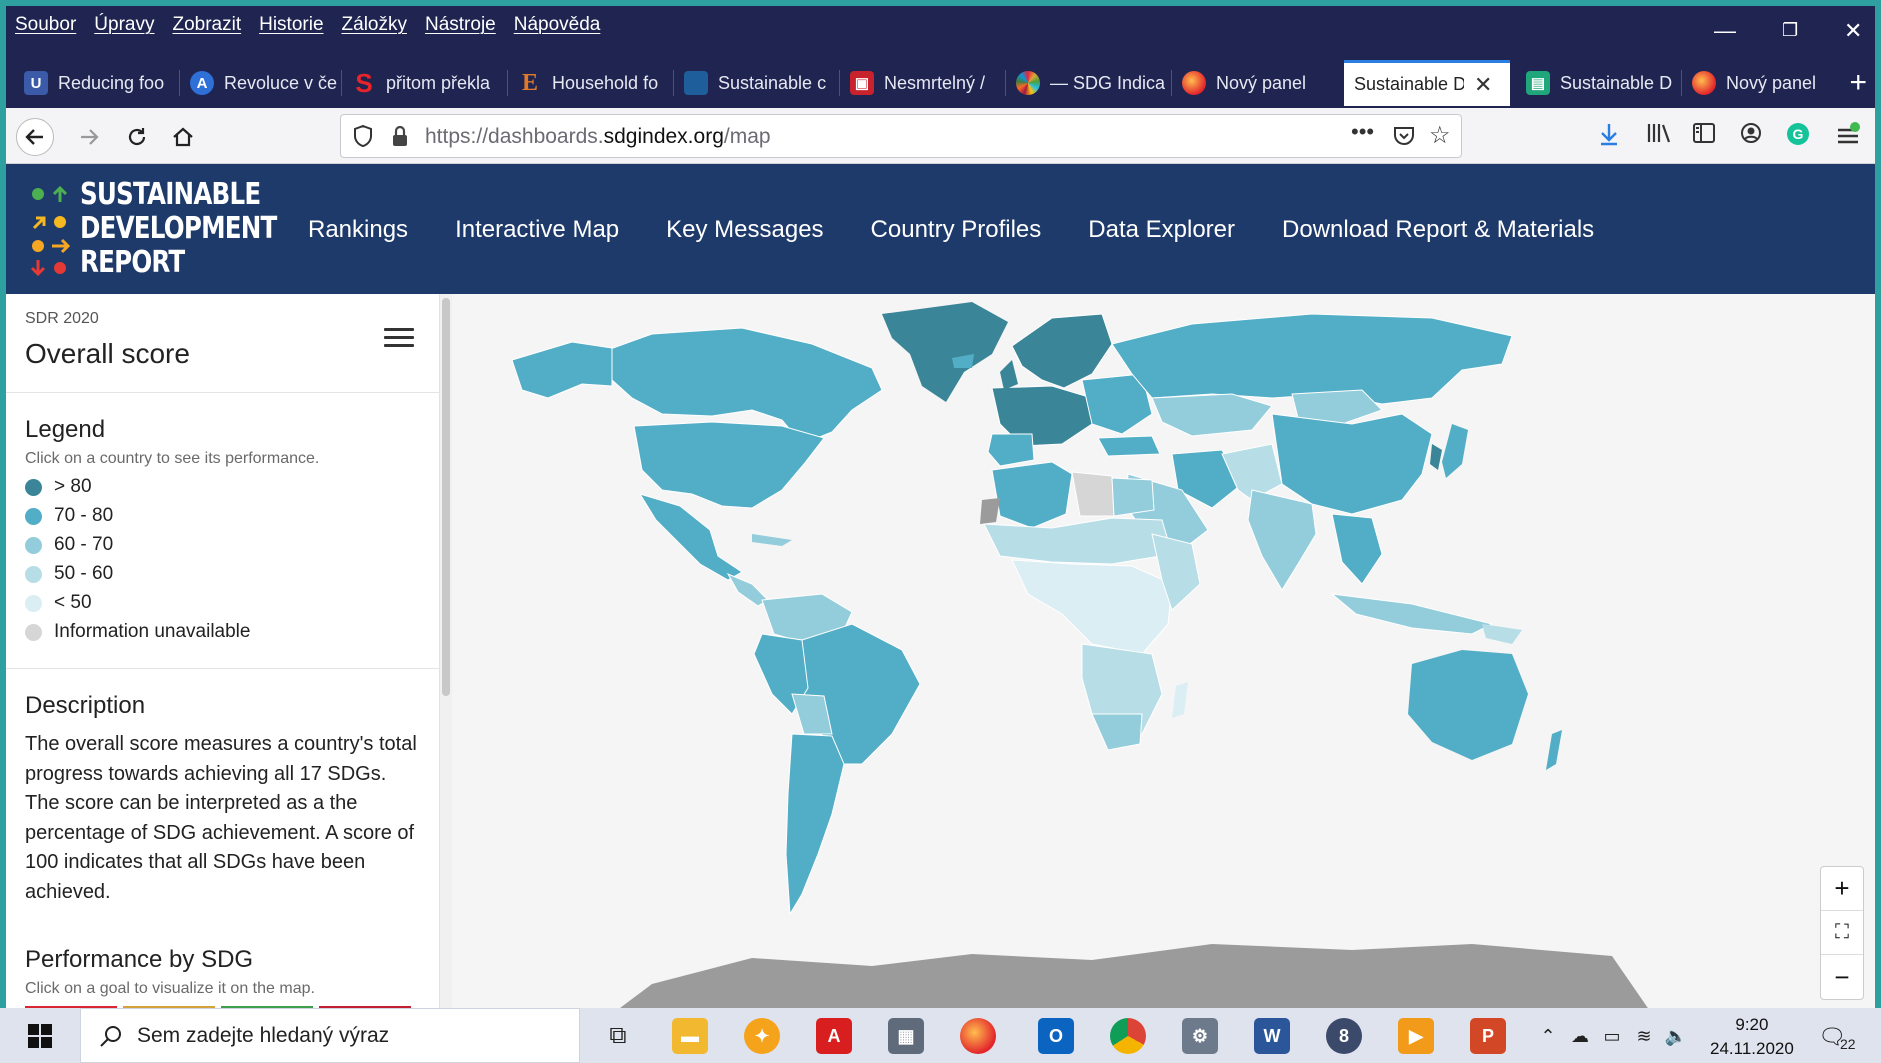  Describe the element at coordinates (124, 25) in the screenshot. I see `menu-upravy: Úpravy` at that location.